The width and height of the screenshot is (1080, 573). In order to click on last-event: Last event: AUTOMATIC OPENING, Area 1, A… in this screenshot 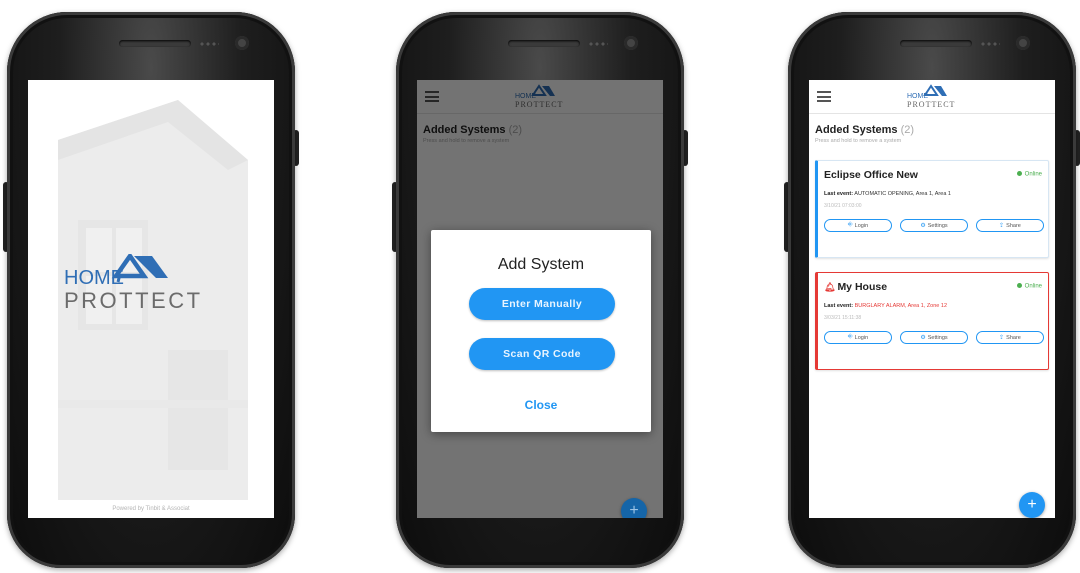, I will do `click(887, 194)`.